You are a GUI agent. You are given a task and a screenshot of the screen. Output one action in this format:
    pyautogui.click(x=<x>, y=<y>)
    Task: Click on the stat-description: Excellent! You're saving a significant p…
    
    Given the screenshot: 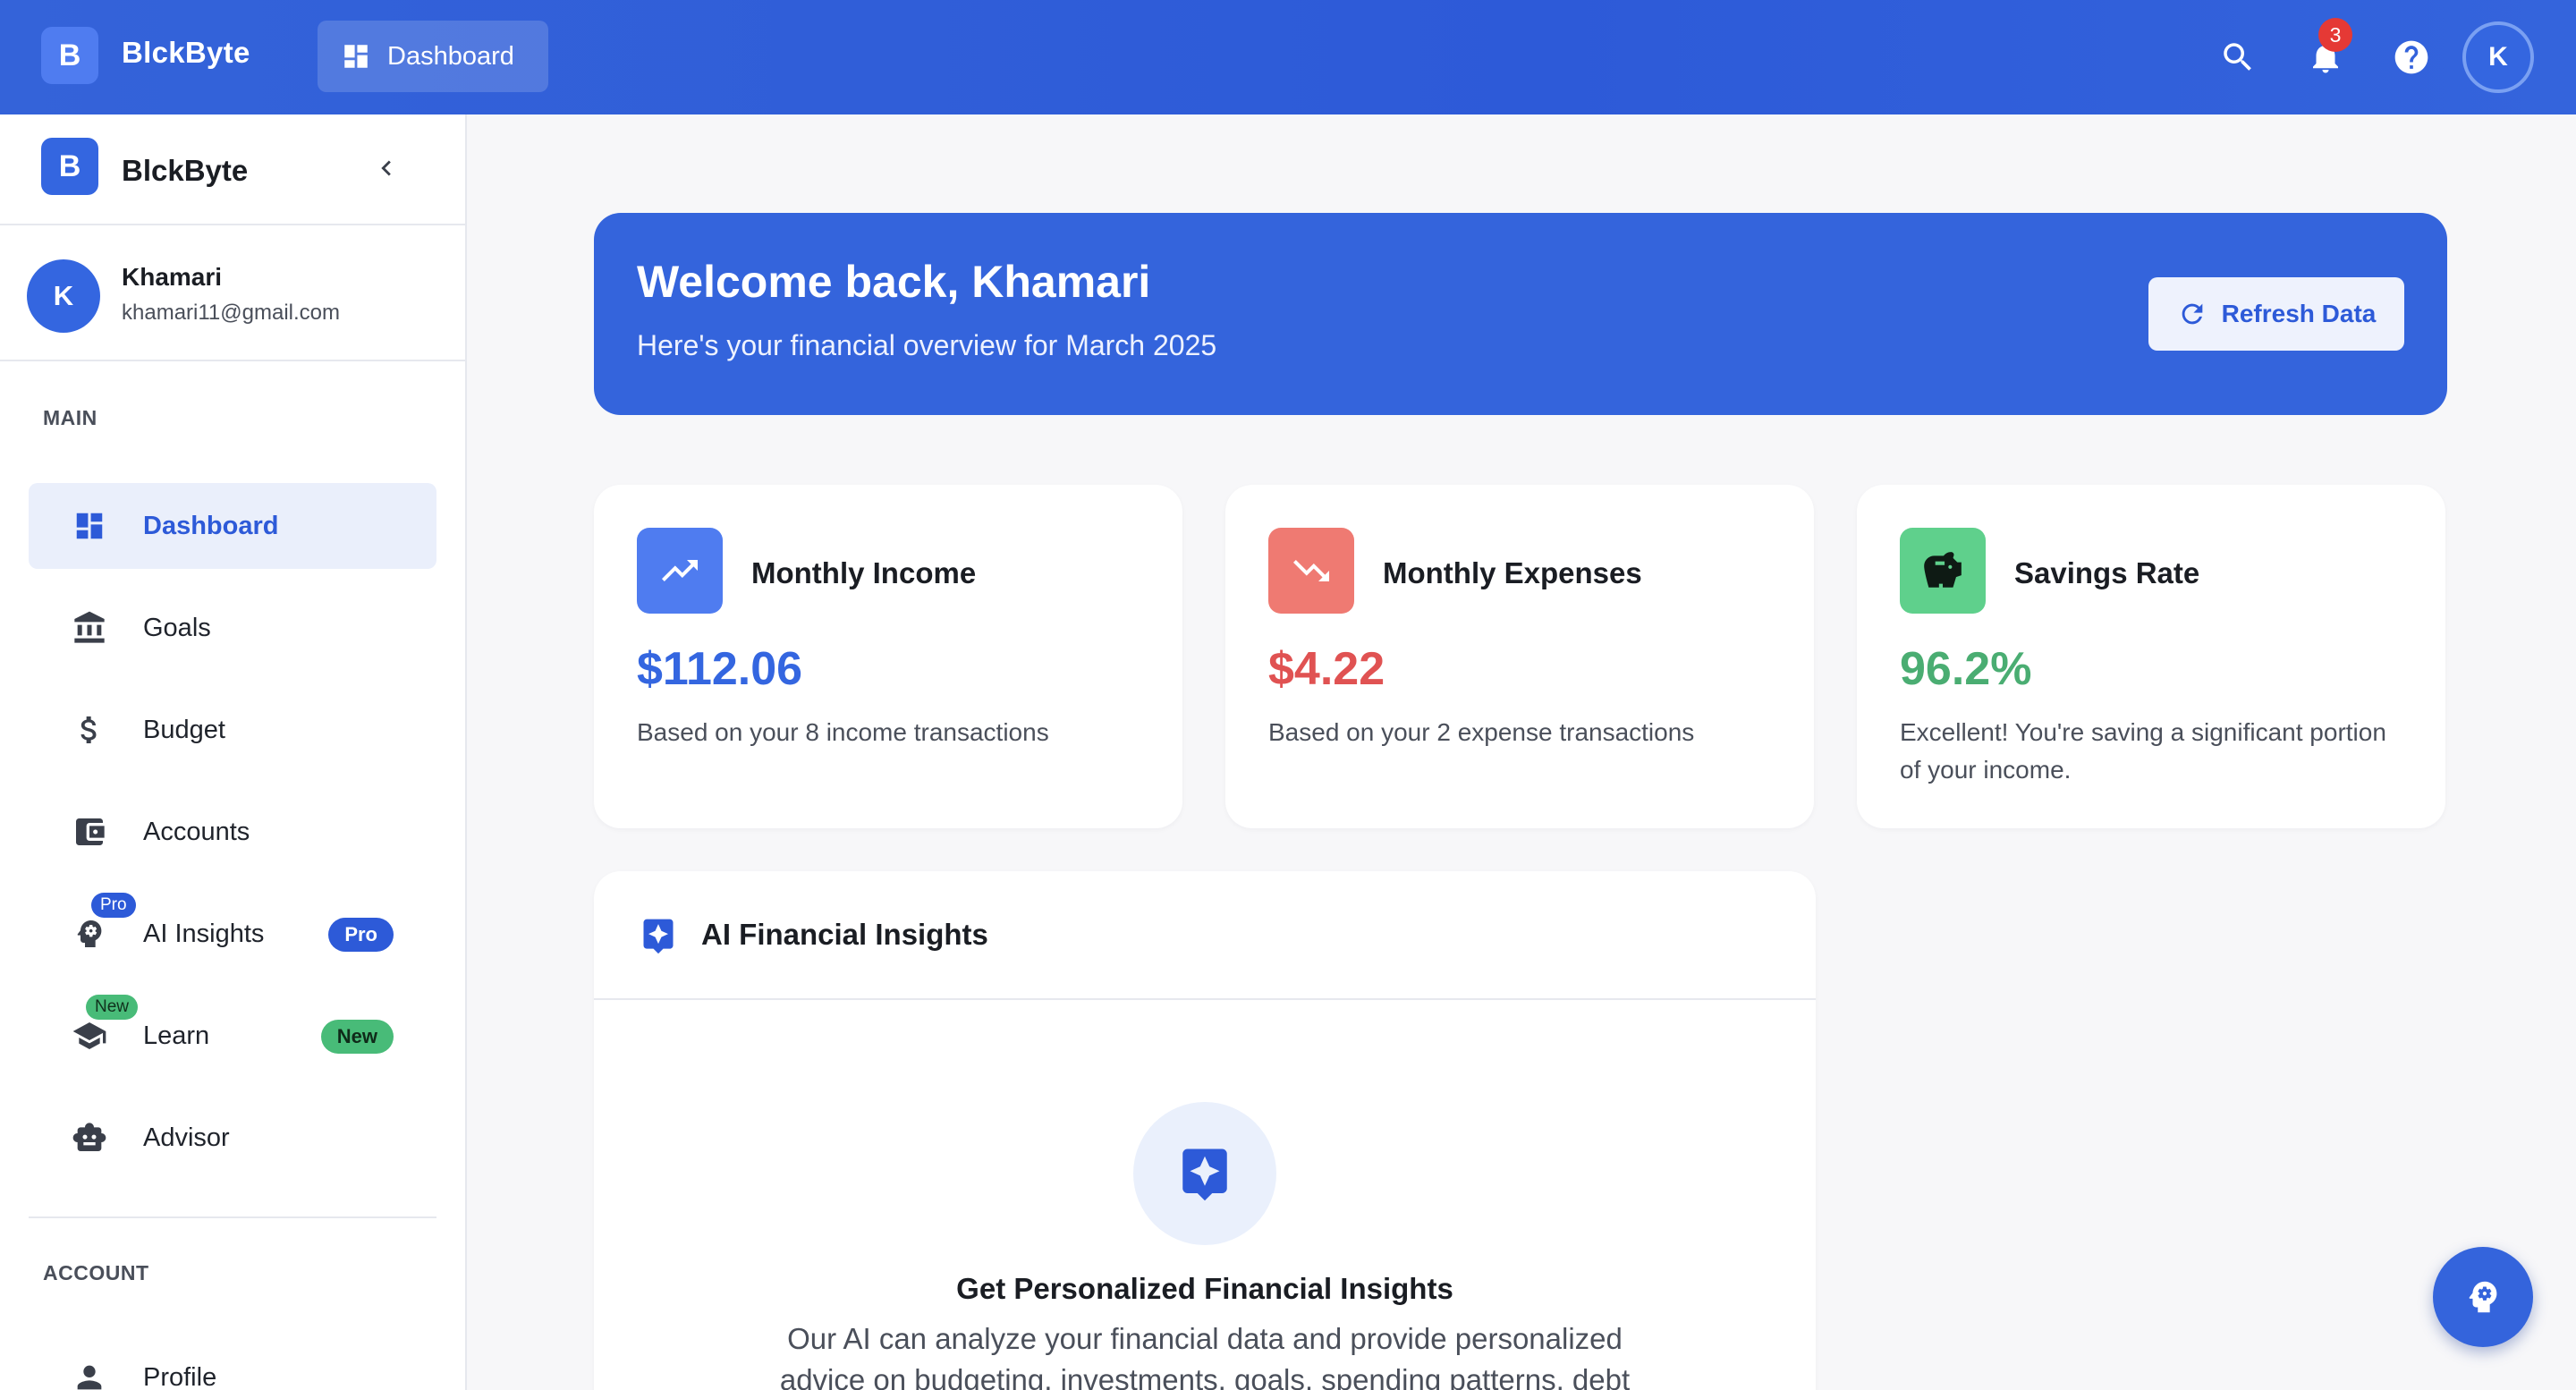 What is the action you would take?
    pyautogui.click(x=2143, y=751)
    